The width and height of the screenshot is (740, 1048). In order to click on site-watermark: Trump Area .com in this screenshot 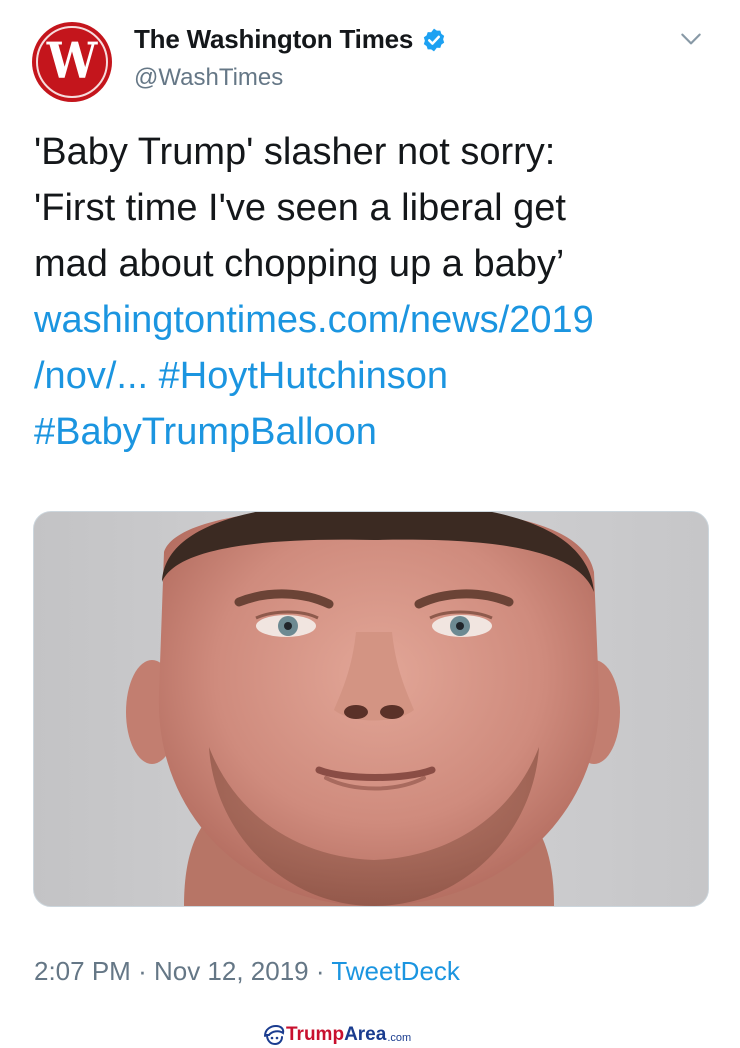, I will do `click(336, 1035)`.